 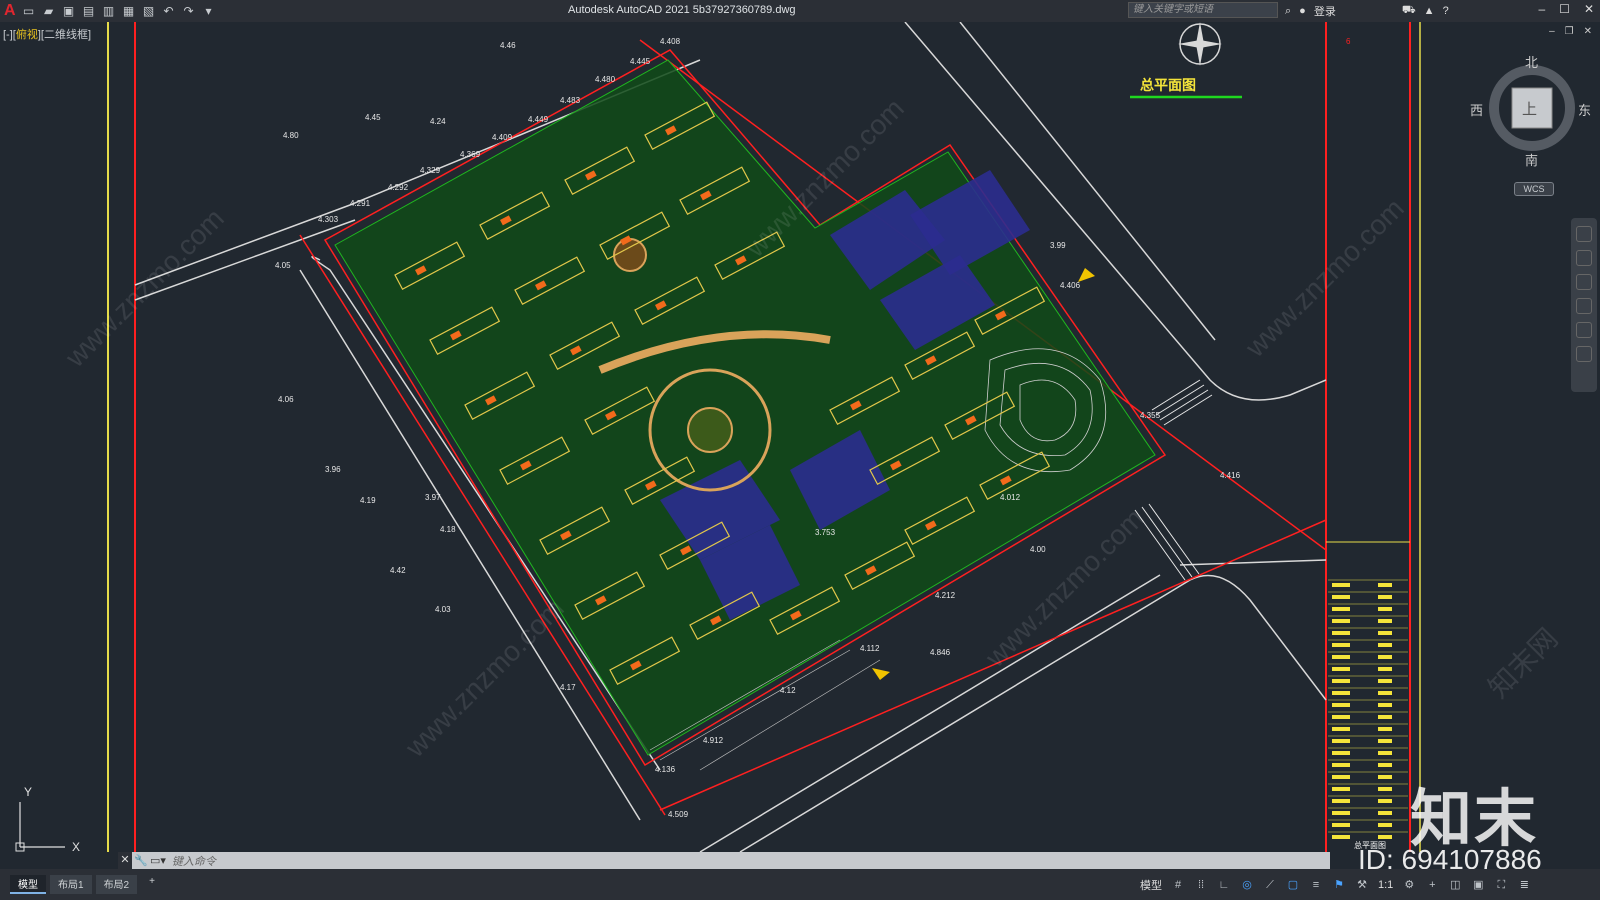 What do you see at coordinates (870, 648) in the screenshot?
I see `elevation-label: 4.112` at bounding box center [870, 648].